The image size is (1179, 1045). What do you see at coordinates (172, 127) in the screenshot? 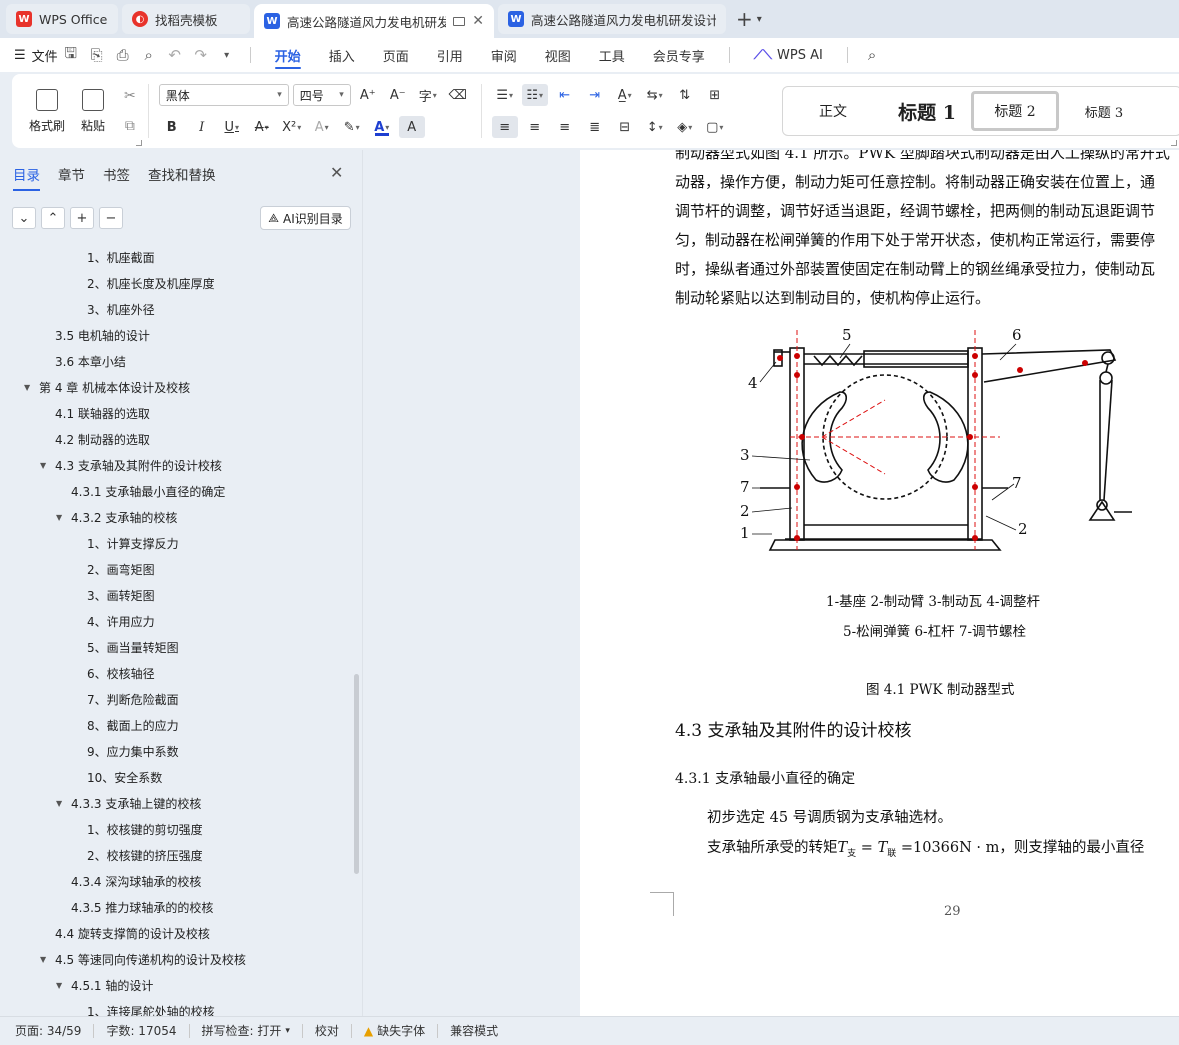
I see `bold-icon: B` at bounding box center [172, 127].